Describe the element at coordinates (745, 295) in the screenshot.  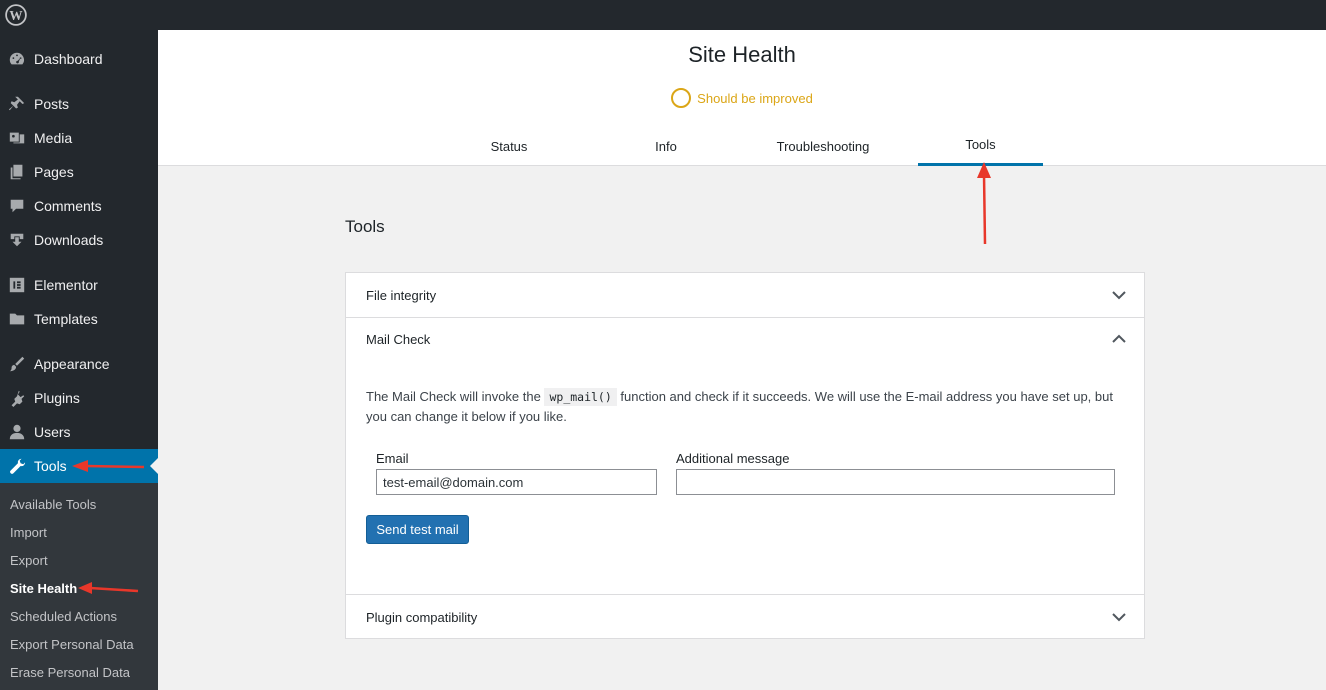
I see `accordion-file-integrity: File integrity` at that location.